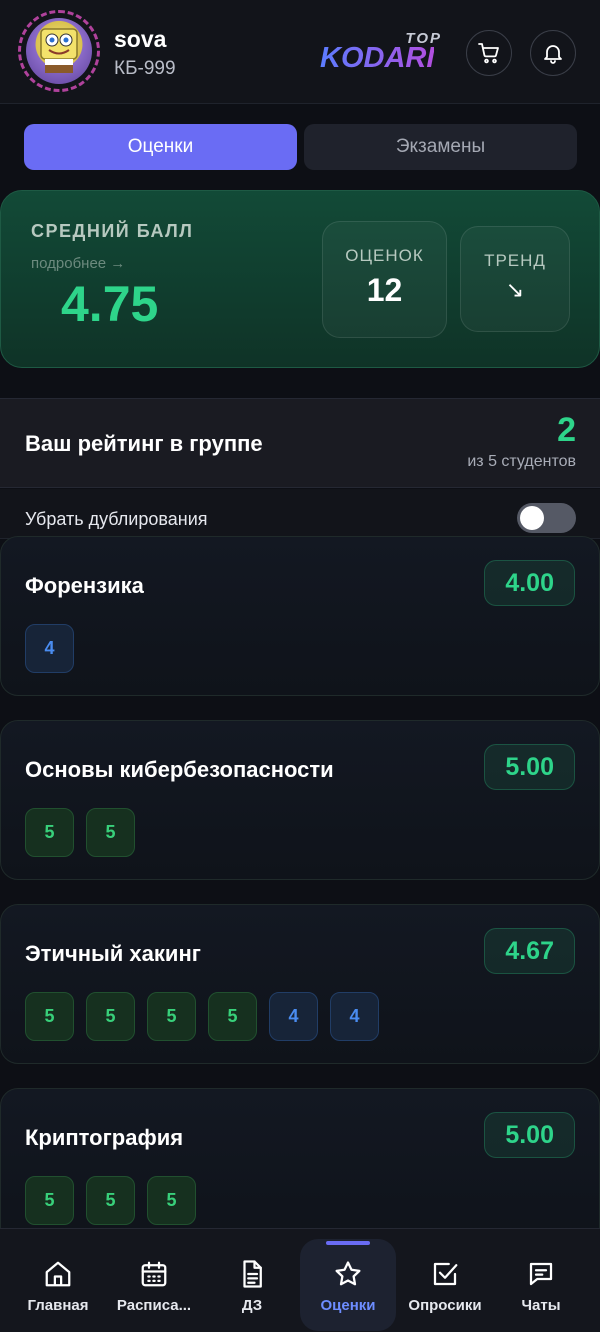 The width and height of the screenshot is (600, 1332). I want to click on username: sova, so click(140, 39).